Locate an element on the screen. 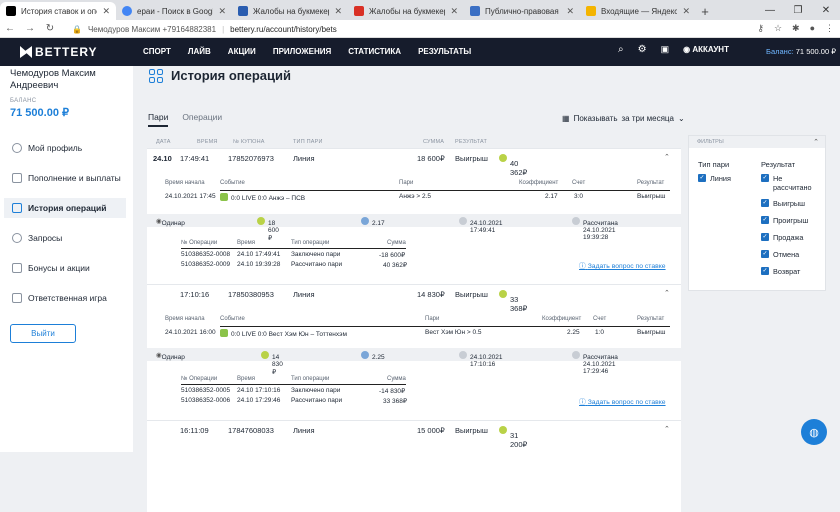  bet-date: 24.10 is located at coordinates (162, 158).